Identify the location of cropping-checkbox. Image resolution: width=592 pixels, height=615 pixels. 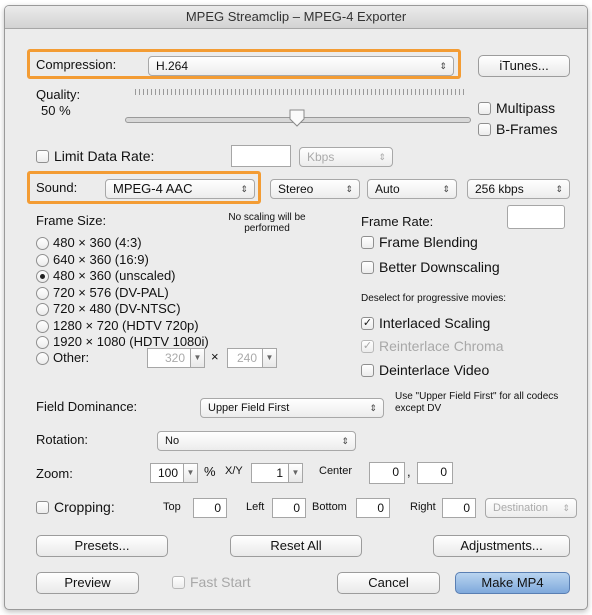
(42, 507).